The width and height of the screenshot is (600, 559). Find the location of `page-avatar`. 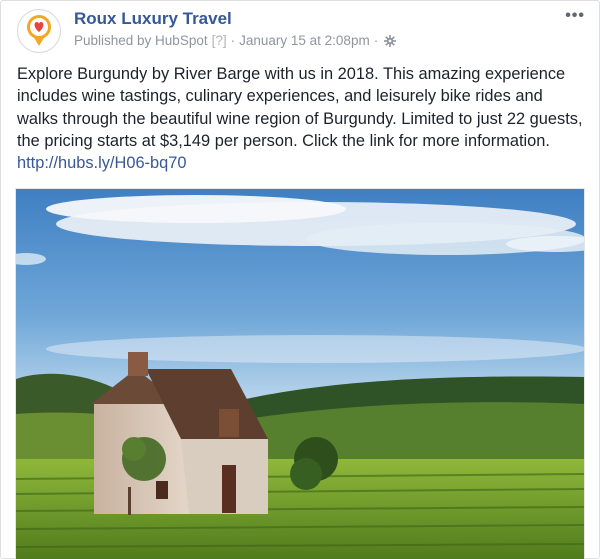

page-avatar is located at coordinates (39, 31).